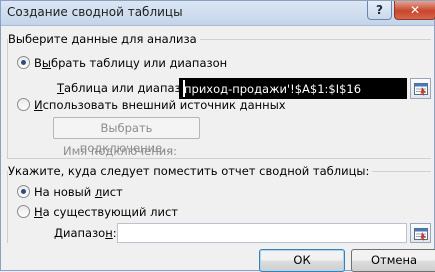 The image size is (435, 272). I want to click on table-range-input: приход-продажи'!$A$1:$I$16, so click(293, 88).